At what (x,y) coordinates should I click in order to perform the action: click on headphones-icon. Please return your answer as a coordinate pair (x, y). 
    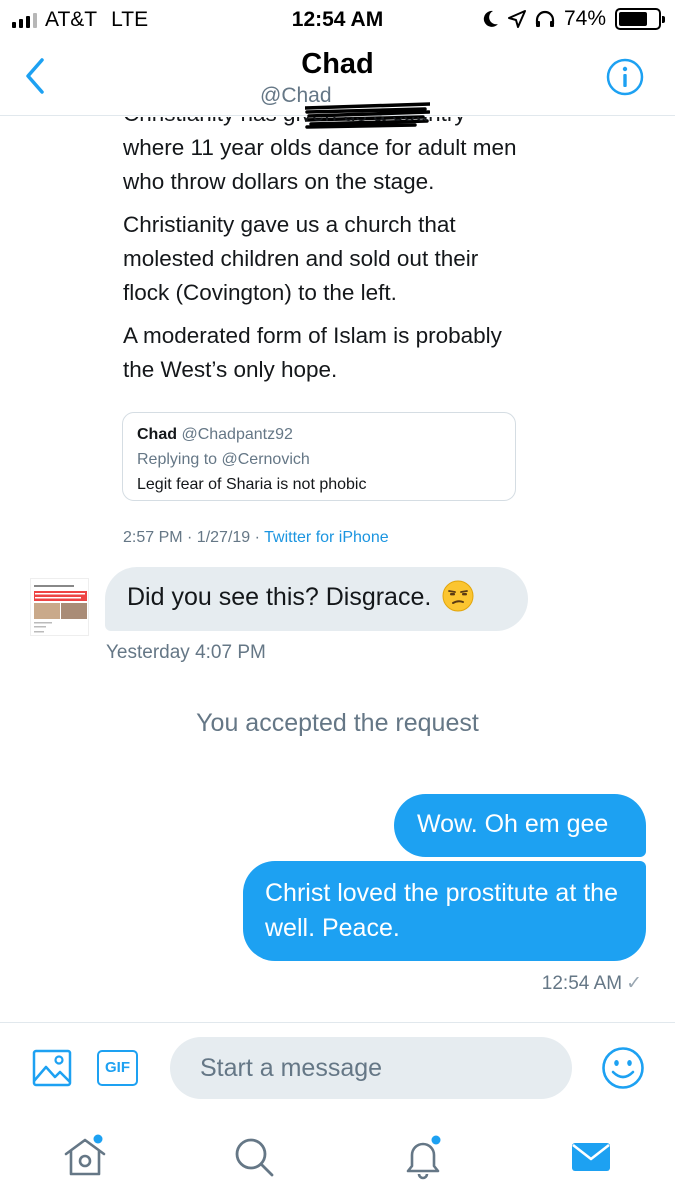
    Looking at the image, I should click on (545, 18).